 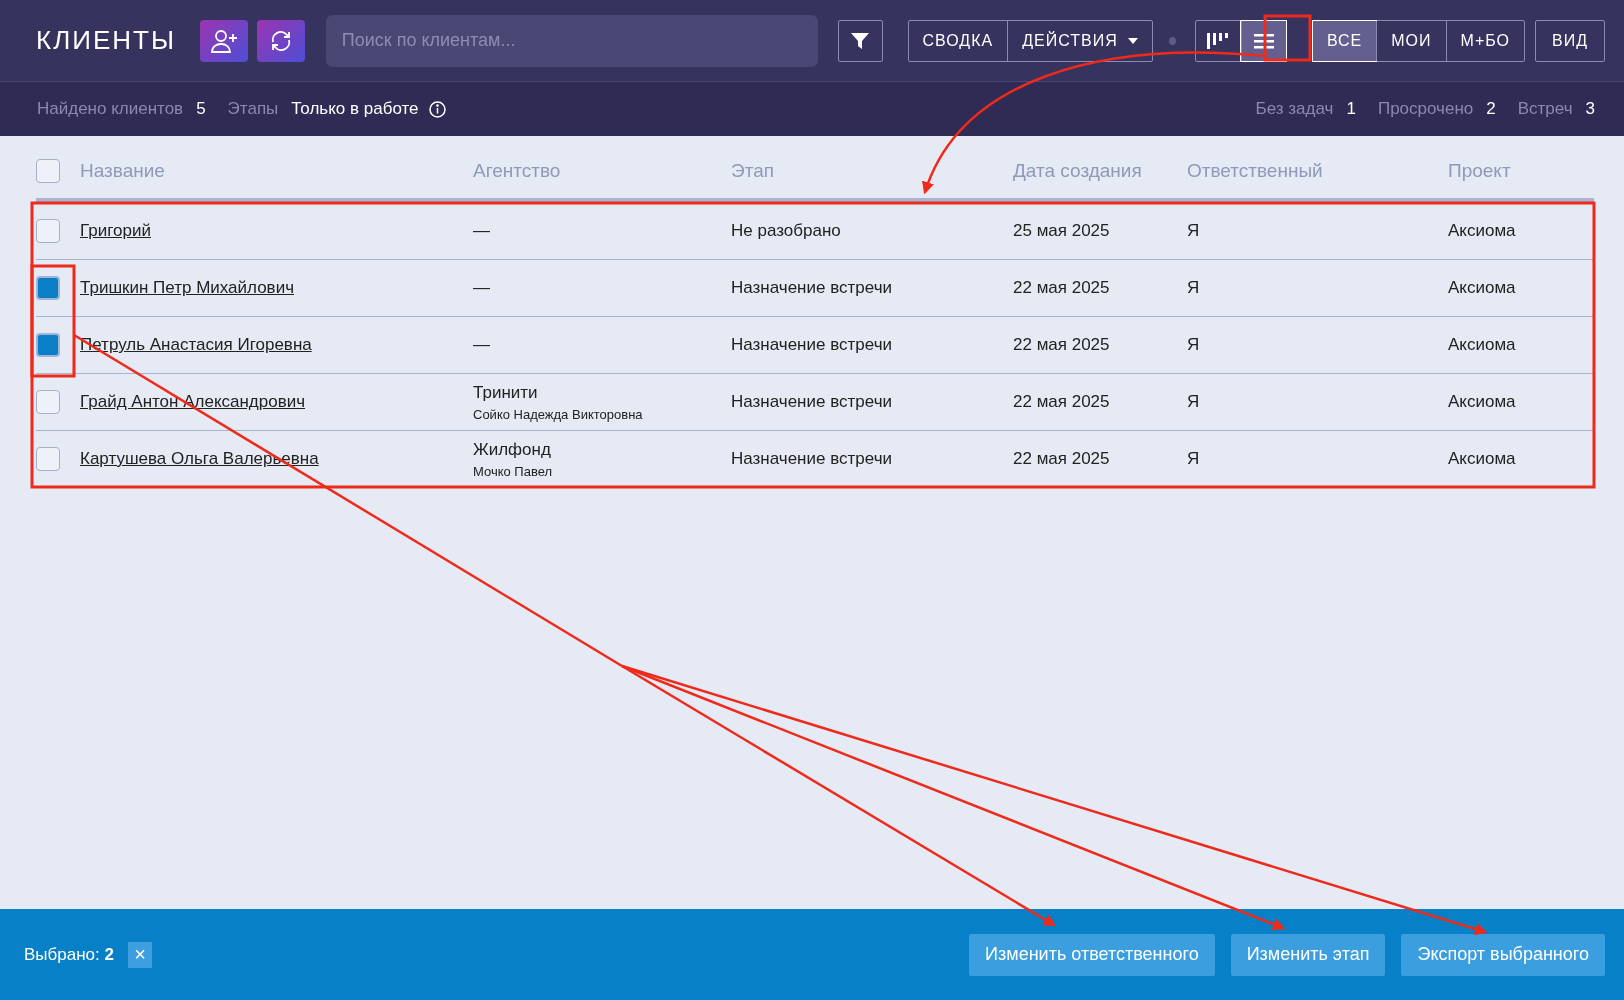 I want to click on stat-value: 3, so click(x=1590, y=109).